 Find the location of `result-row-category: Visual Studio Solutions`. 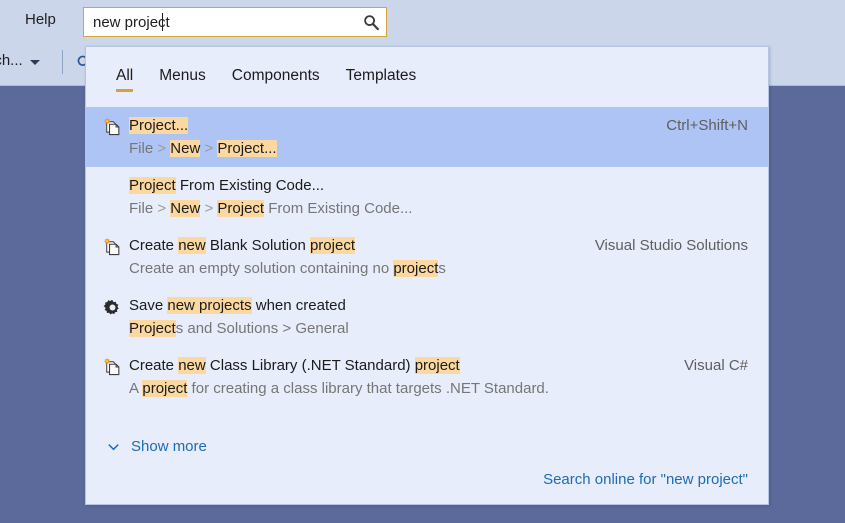

result-row-category: Visual Studio Solutions is located at coordinates (671, 245).